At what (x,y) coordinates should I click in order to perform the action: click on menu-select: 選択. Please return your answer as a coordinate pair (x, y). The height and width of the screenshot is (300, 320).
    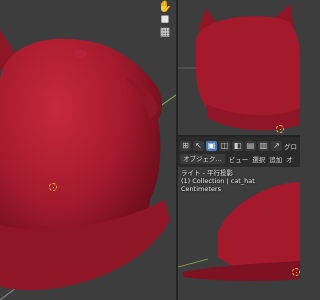
    Looking at the image, I should click on (258, 159).